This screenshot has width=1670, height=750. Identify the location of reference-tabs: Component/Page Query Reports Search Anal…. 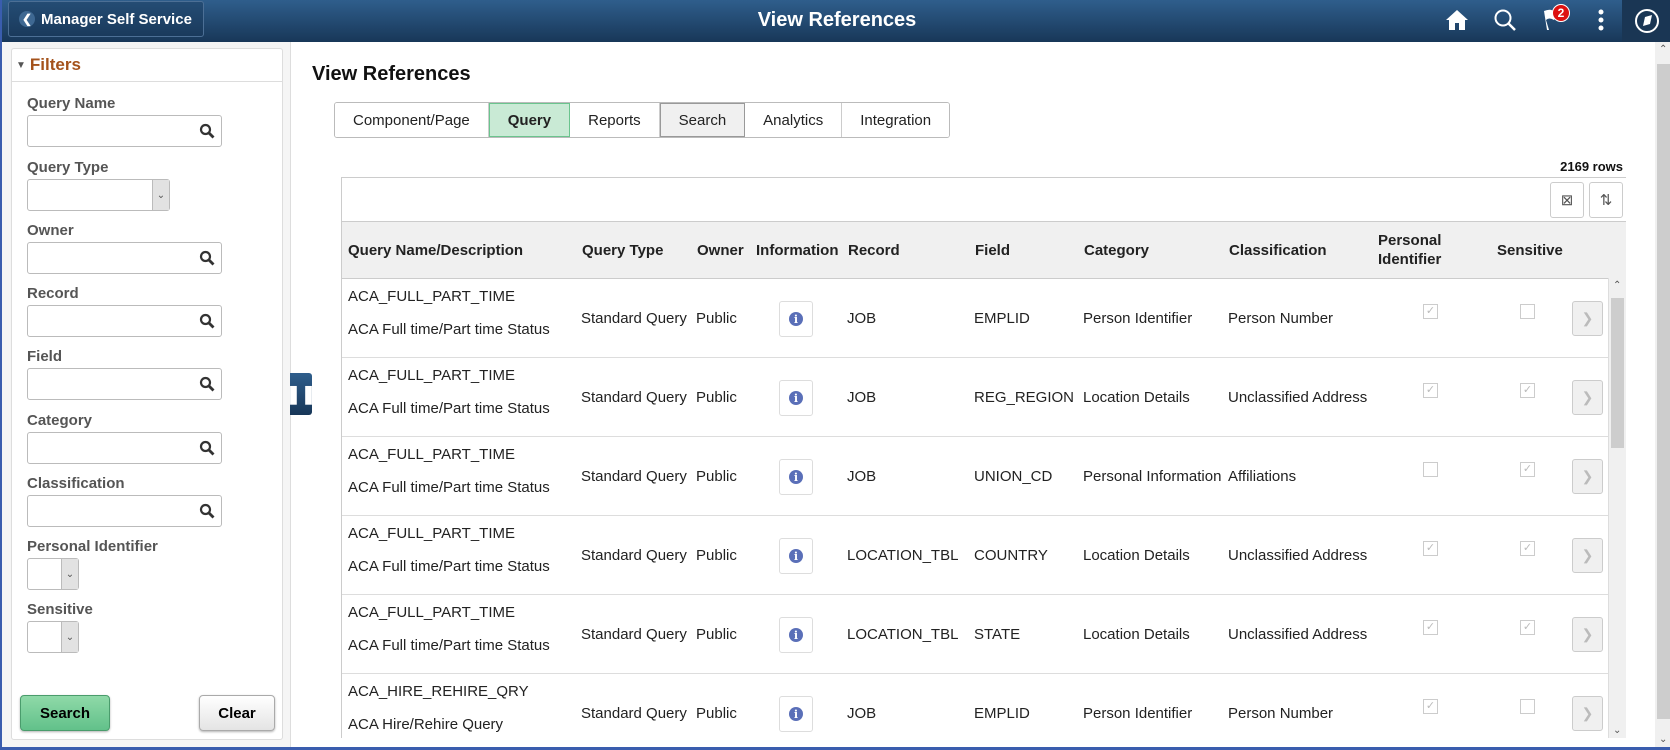
(642, 120).